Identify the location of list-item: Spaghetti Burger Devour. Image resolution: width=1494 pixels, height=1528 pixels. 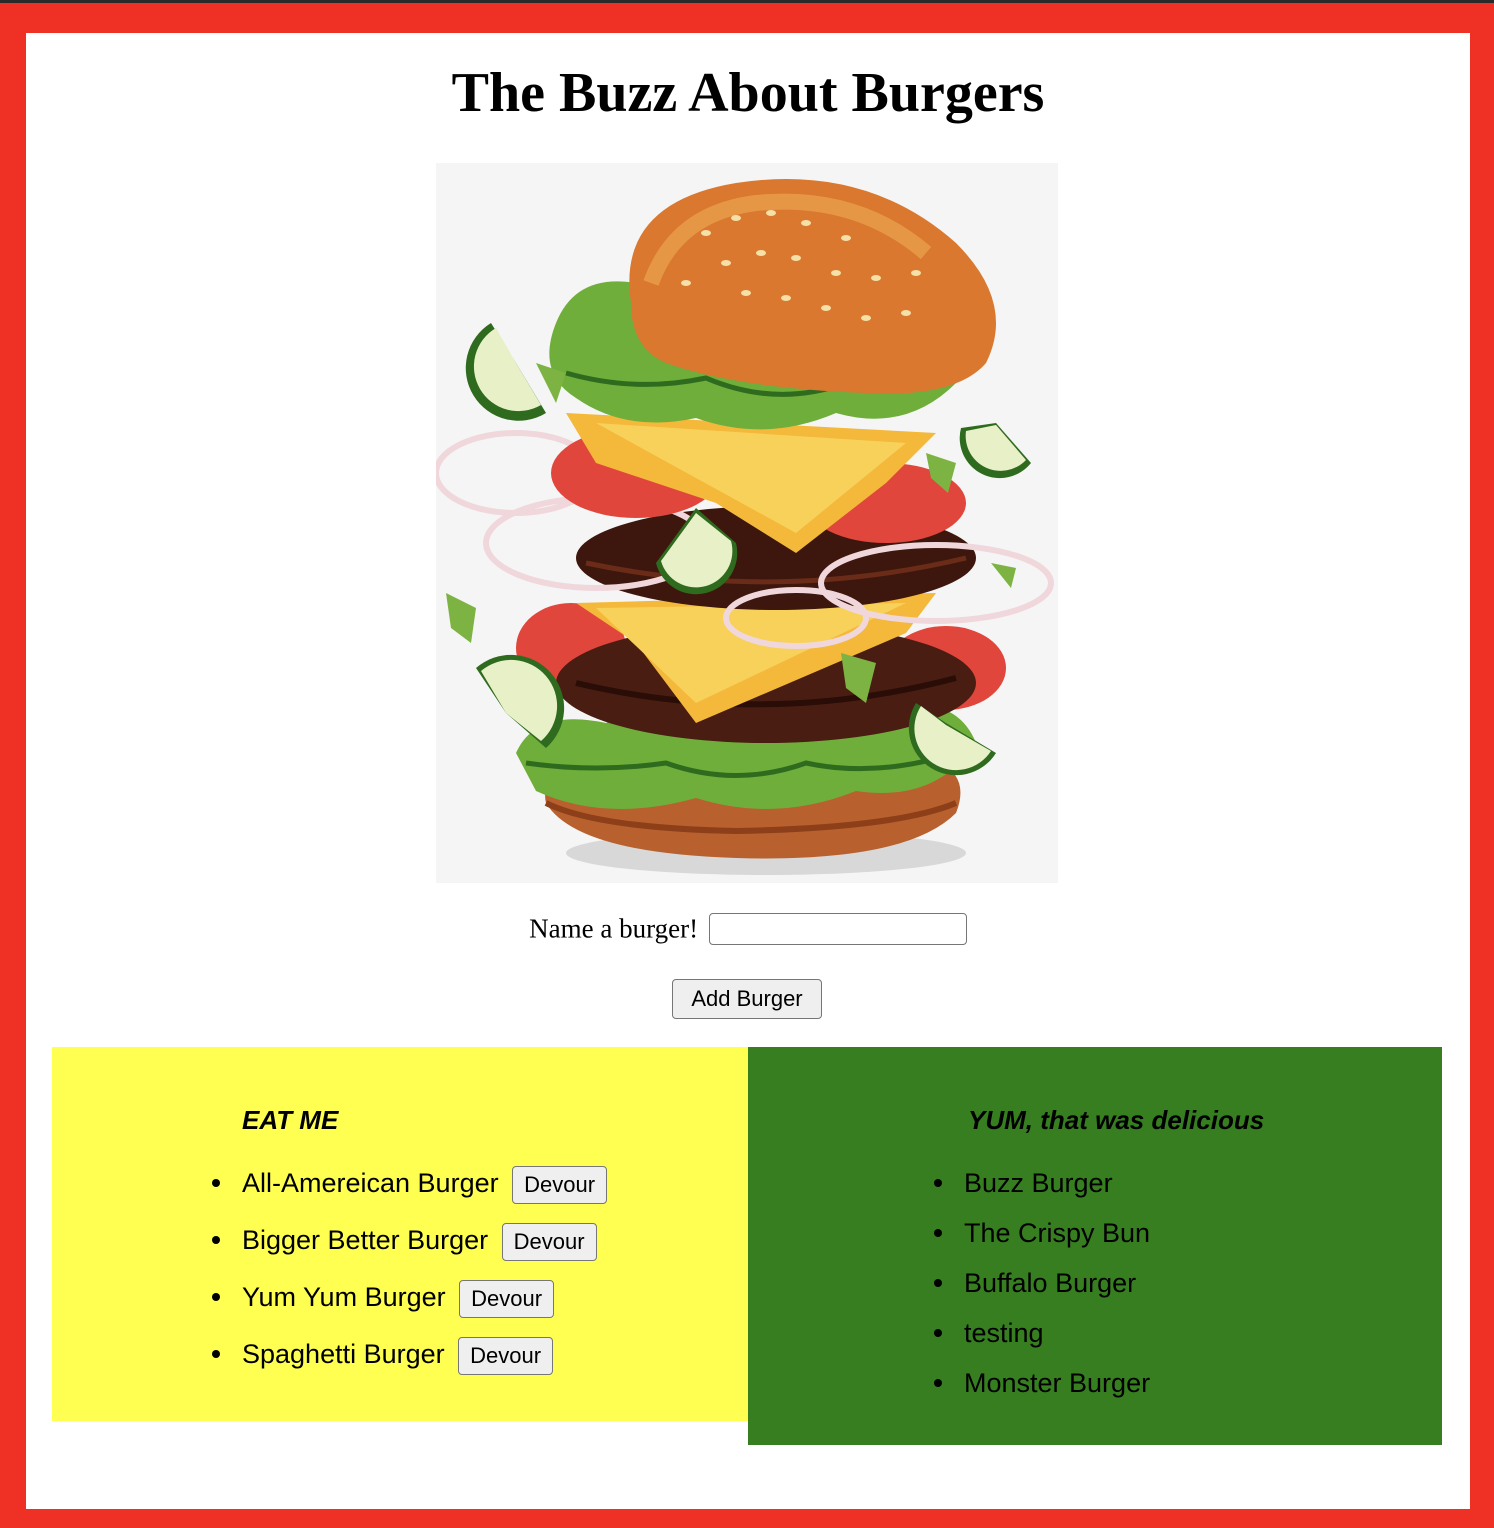
(409, 1362).